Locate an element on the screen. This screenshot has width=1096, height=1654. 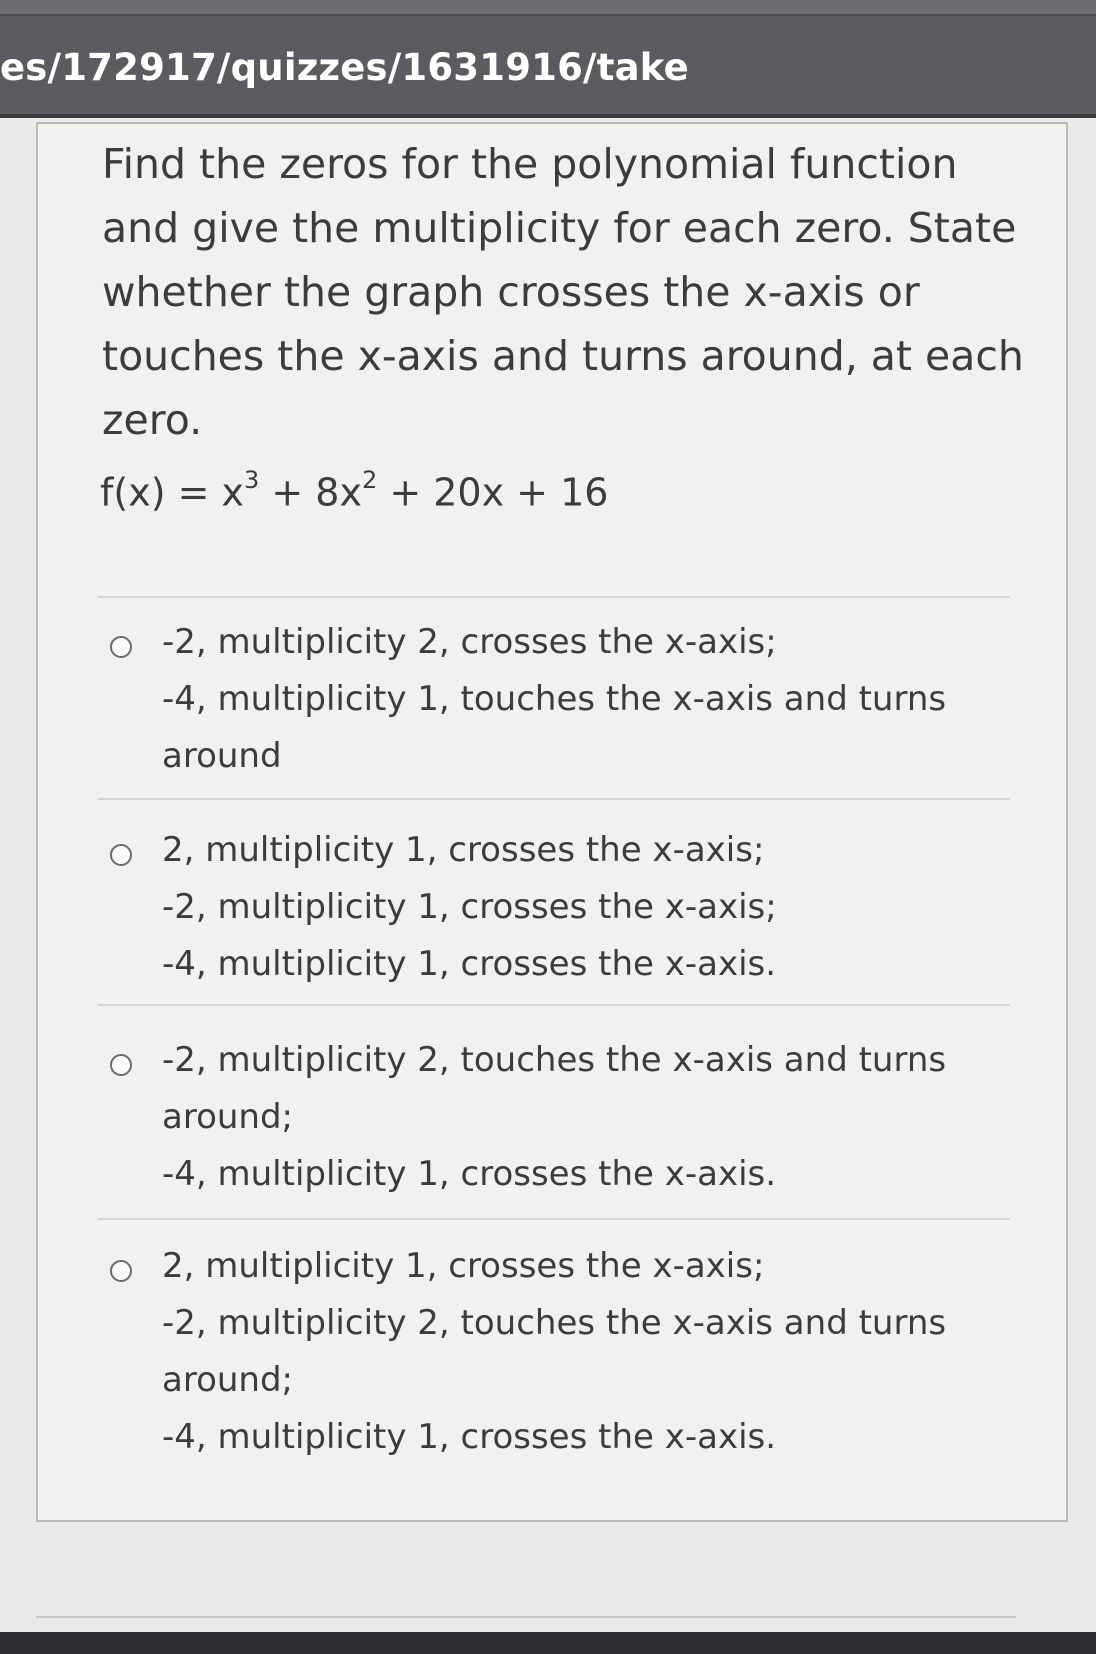
url-text: es/172917/quizzes/1631916/take is located at coordinates (344, 67).